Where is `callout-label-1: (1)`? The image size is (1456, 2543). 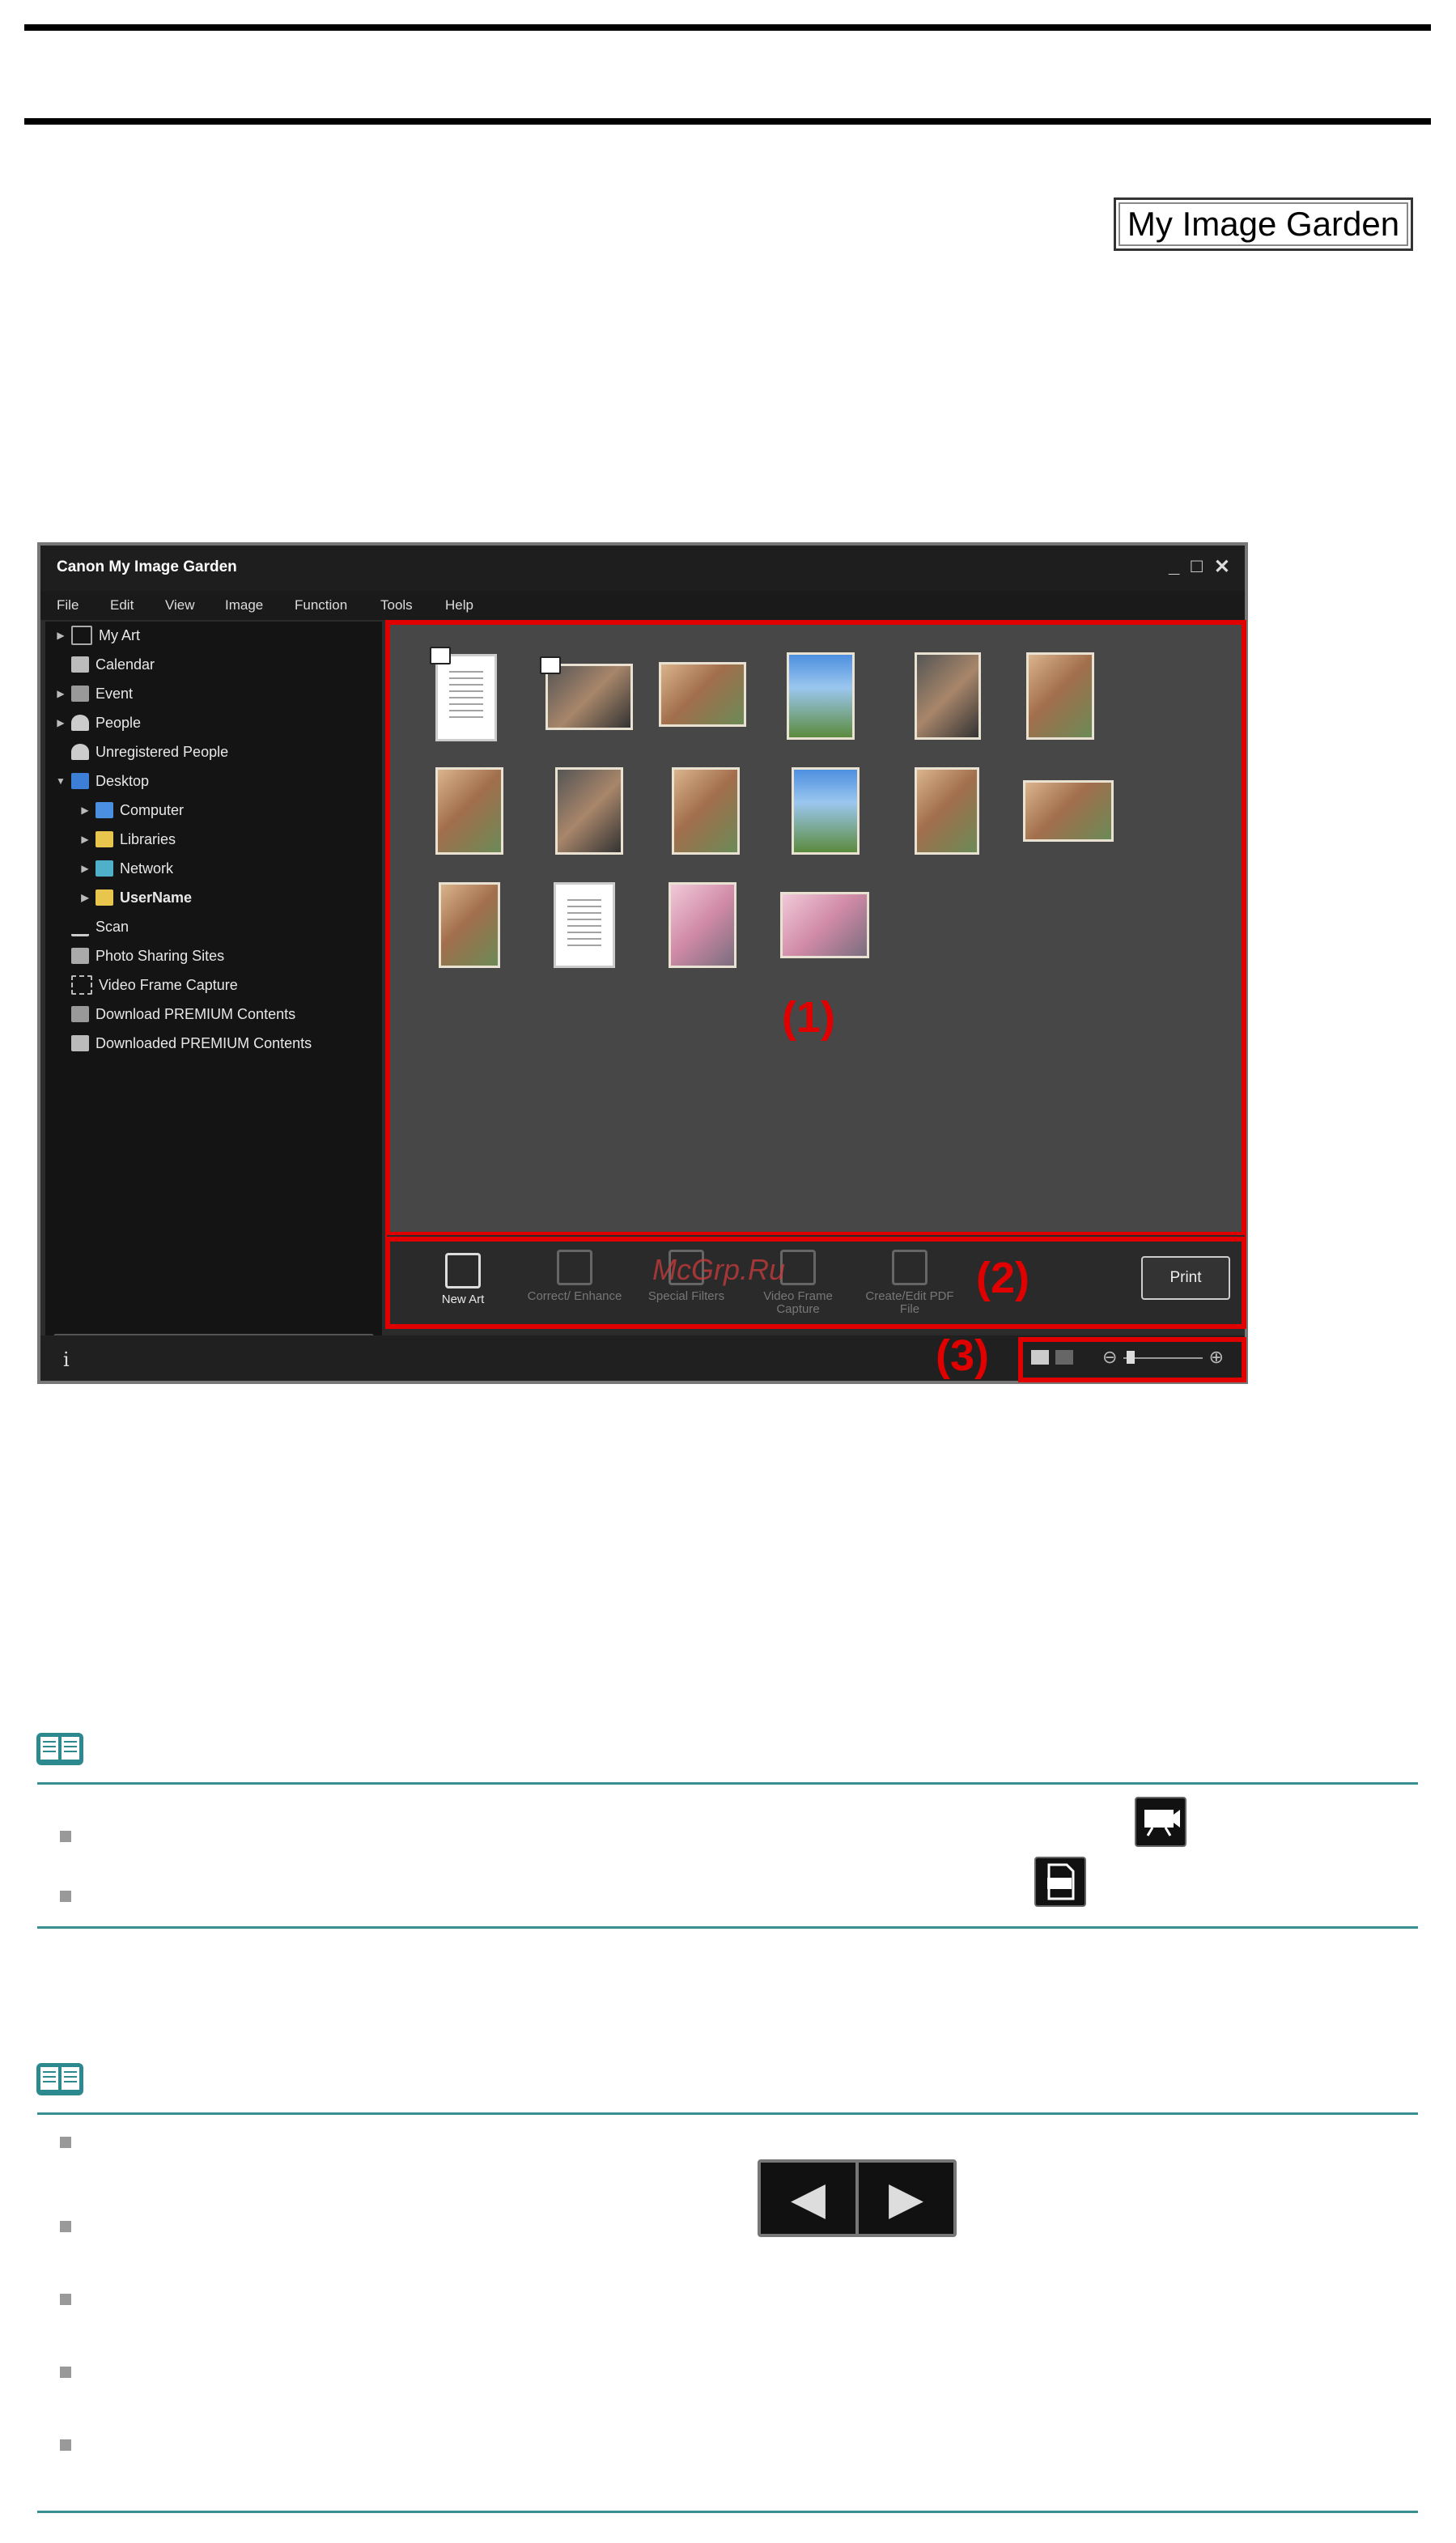
callout-label-1: (1) is located at coordinates (809, 1017).